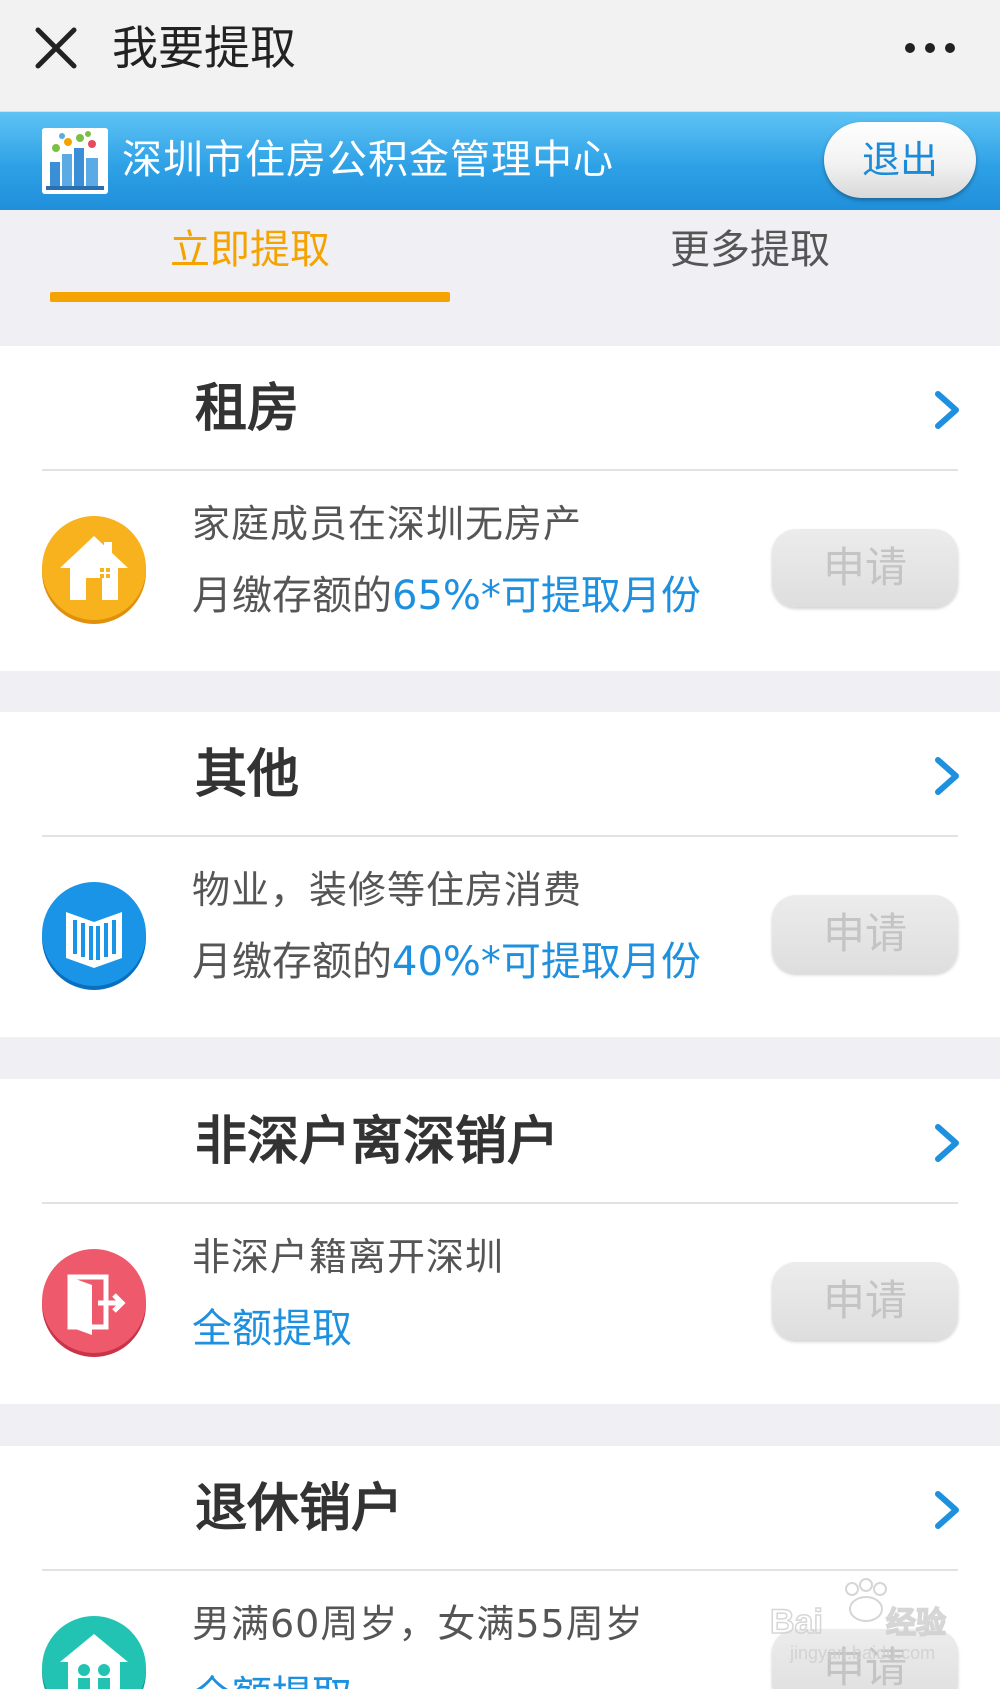 The height and width of the screenshot is (1689, 1000). Describe the element at coordinates (930, 50) in the screenshot. I see `more-options-icon` at that location.